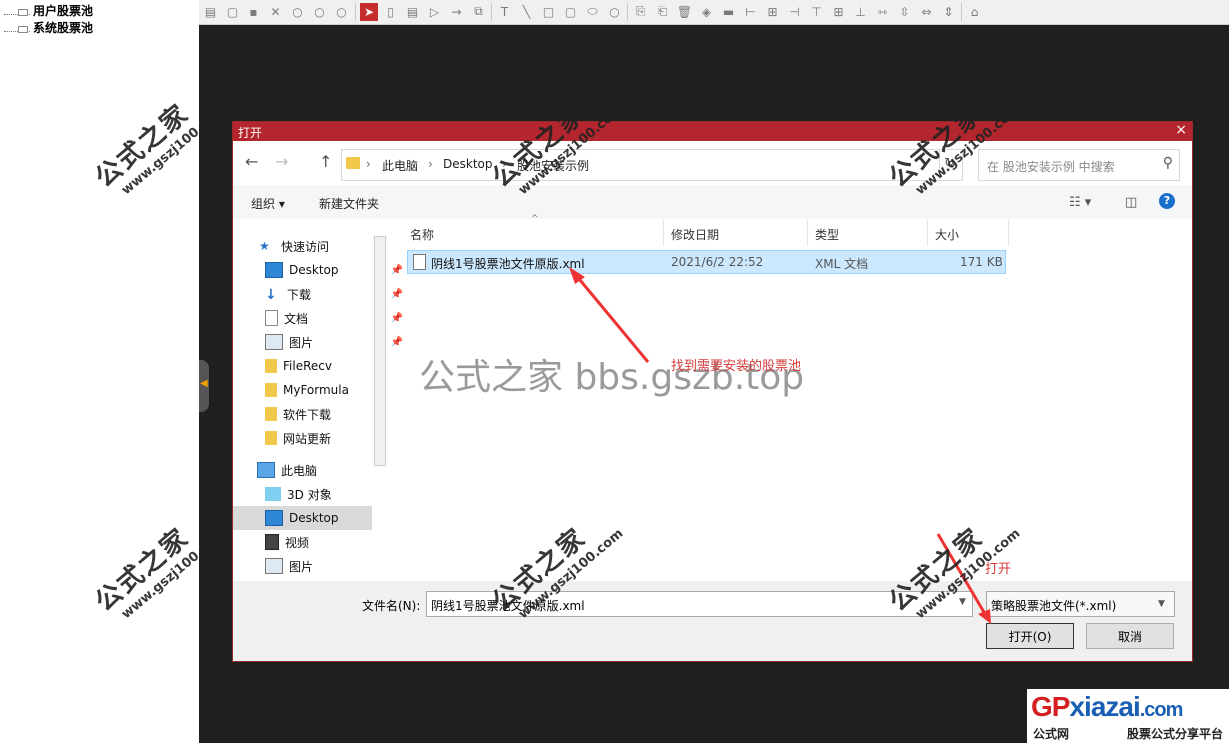 Image resolution: width=1229 pixels, height=743 pixels. I want to click on rectangle-icon: □, so click(548, 11).